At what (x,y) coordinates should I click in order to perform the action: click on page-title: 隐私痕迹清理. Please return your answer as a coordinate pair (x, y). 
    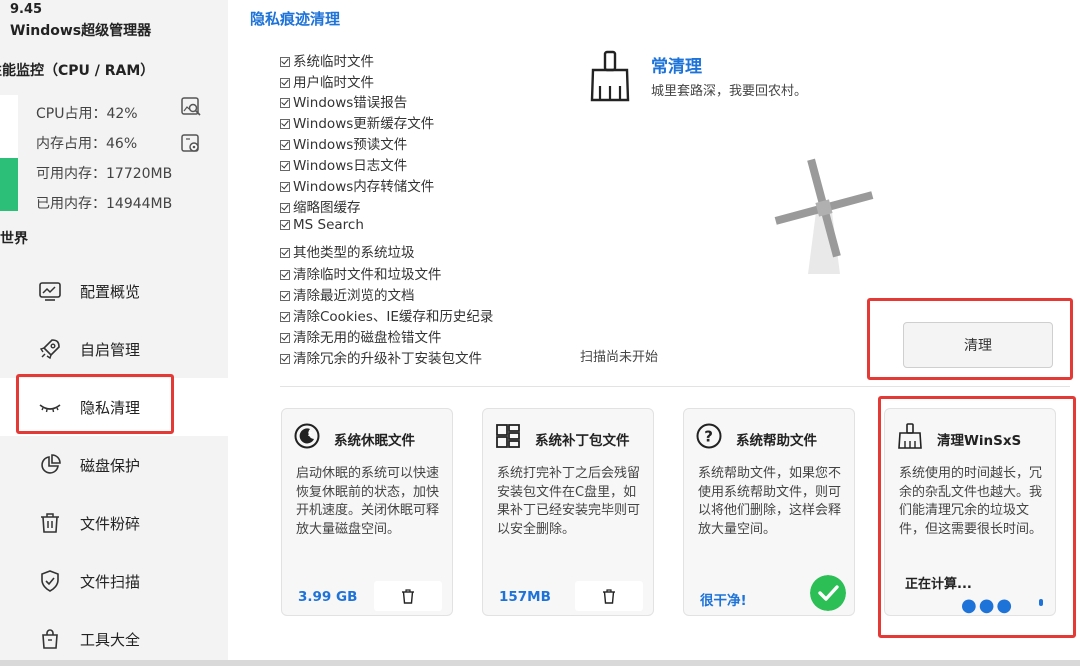
    Looking at the image, I should click on (295, 19).